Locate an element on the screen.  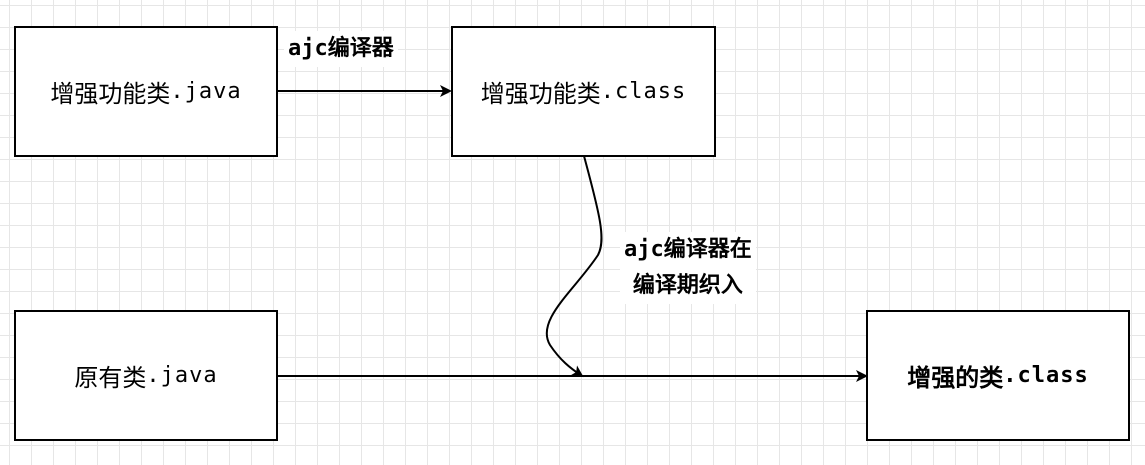
node-original-java-ext: .java is located at coordinates (182, 375).